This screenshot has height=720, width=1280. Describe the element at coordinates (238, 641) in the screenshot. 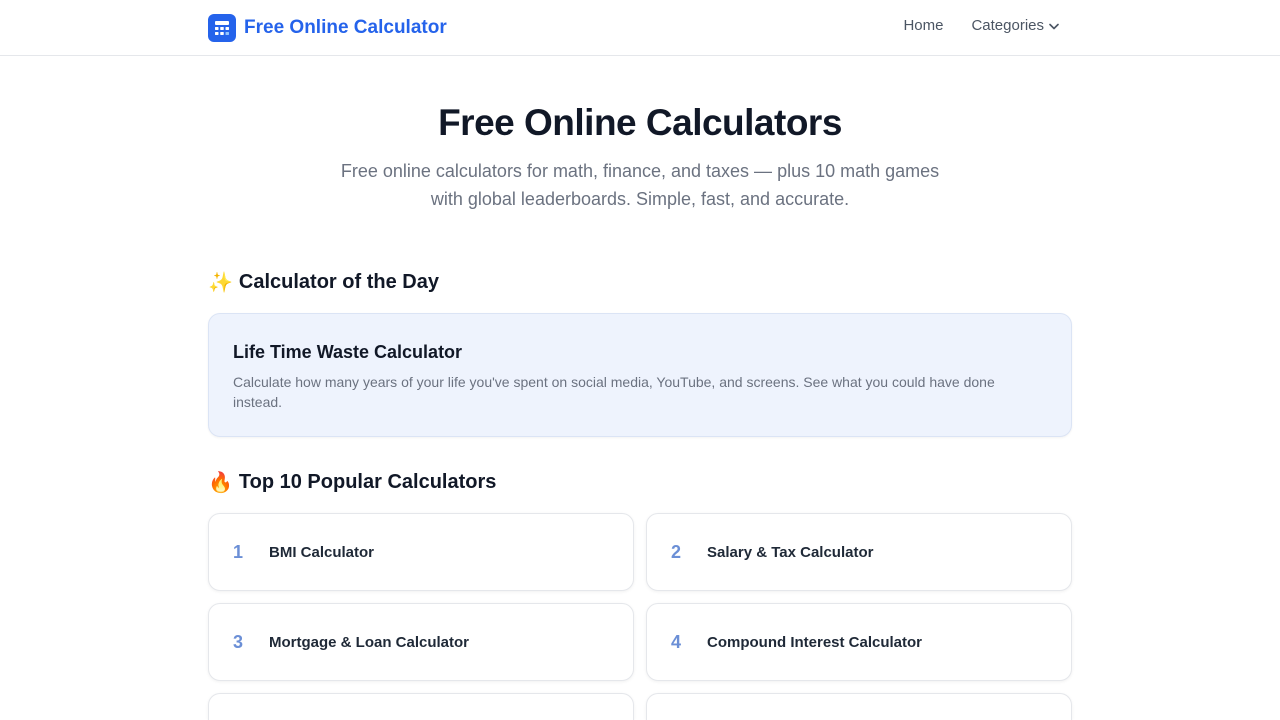

I see `rank-number: 3` at that location.